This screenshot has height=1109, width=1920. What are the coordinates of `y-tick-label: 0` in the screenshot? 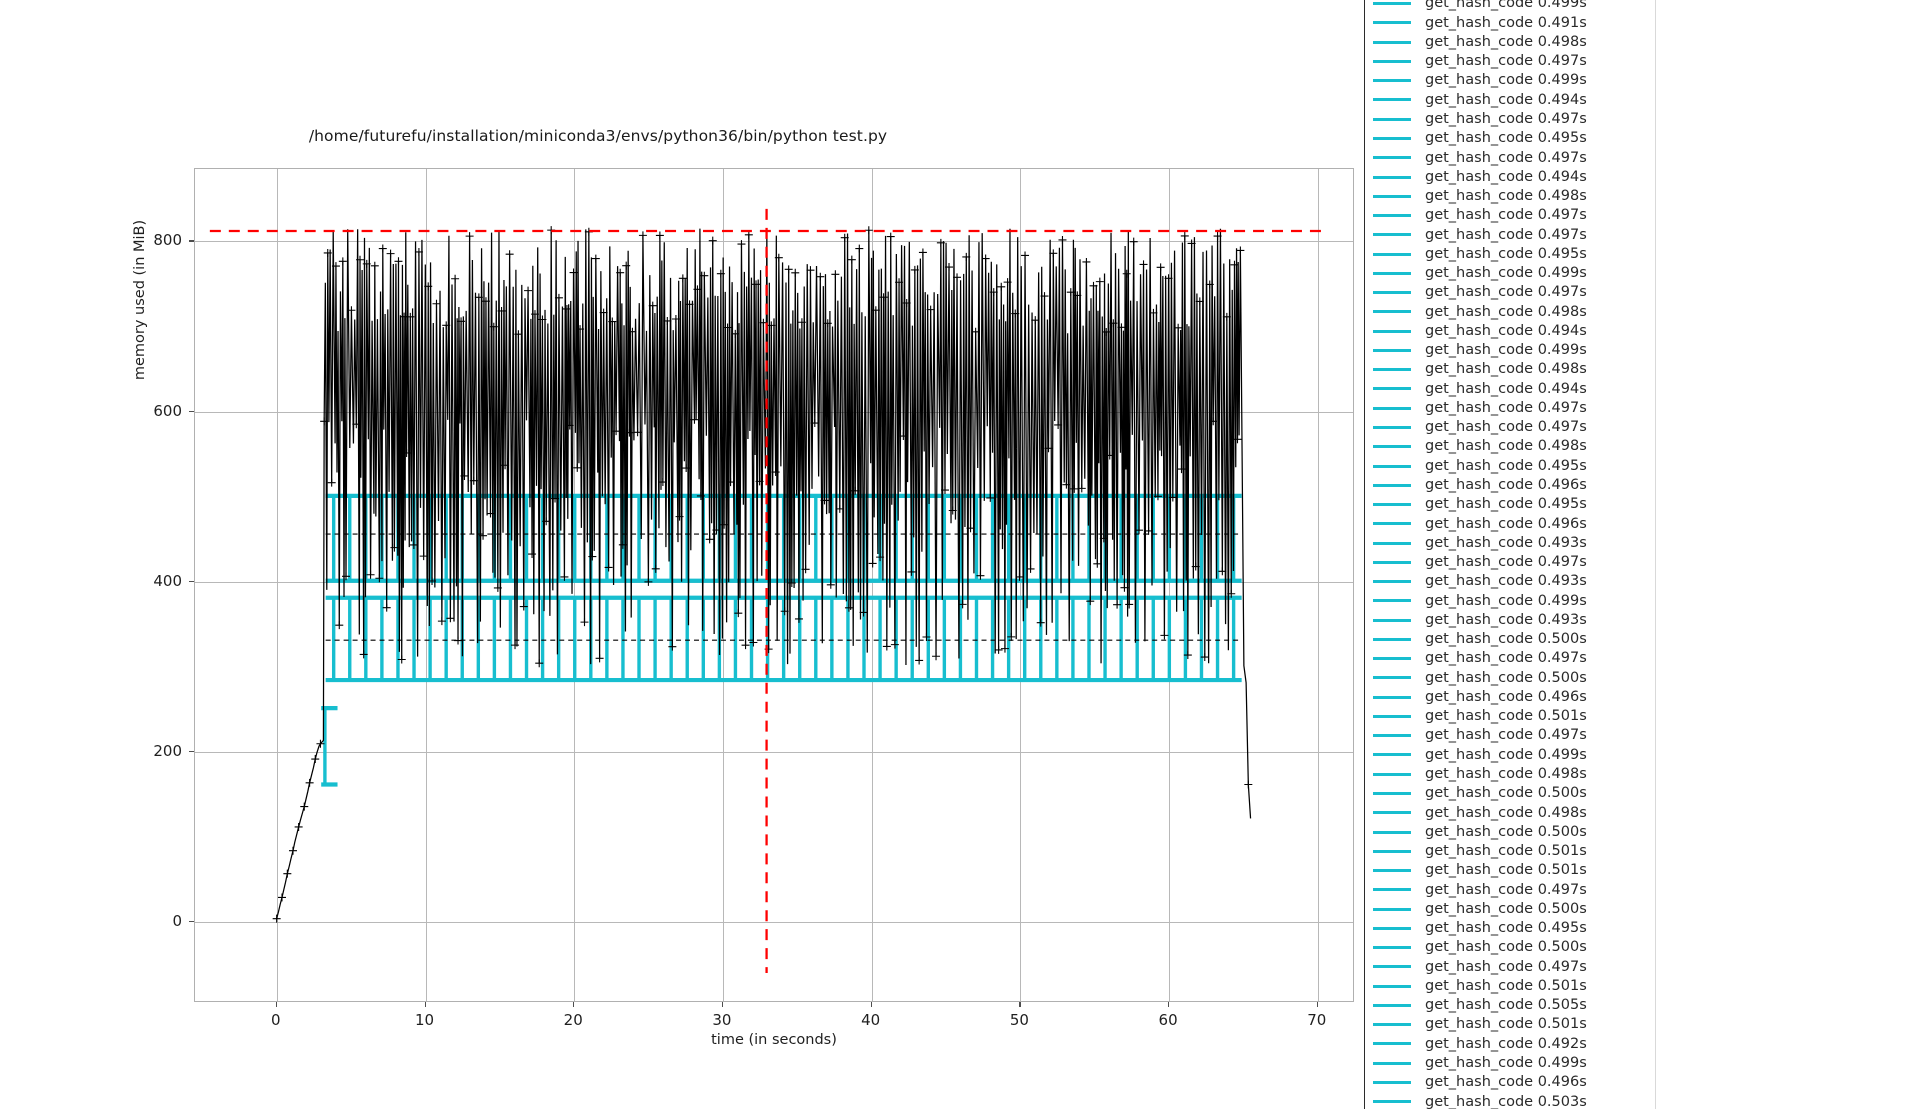 It's located at (177, 921).